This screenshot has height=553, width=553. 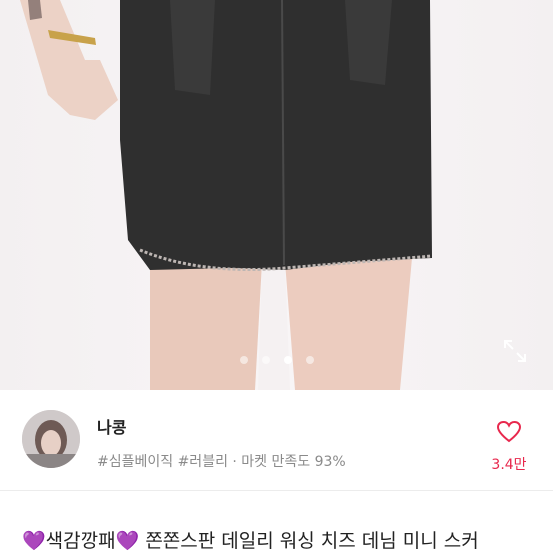 What do you see at coordinates (515, 351) in the screenshot?
I see `expand-icon` at bounding box center [515, 351].